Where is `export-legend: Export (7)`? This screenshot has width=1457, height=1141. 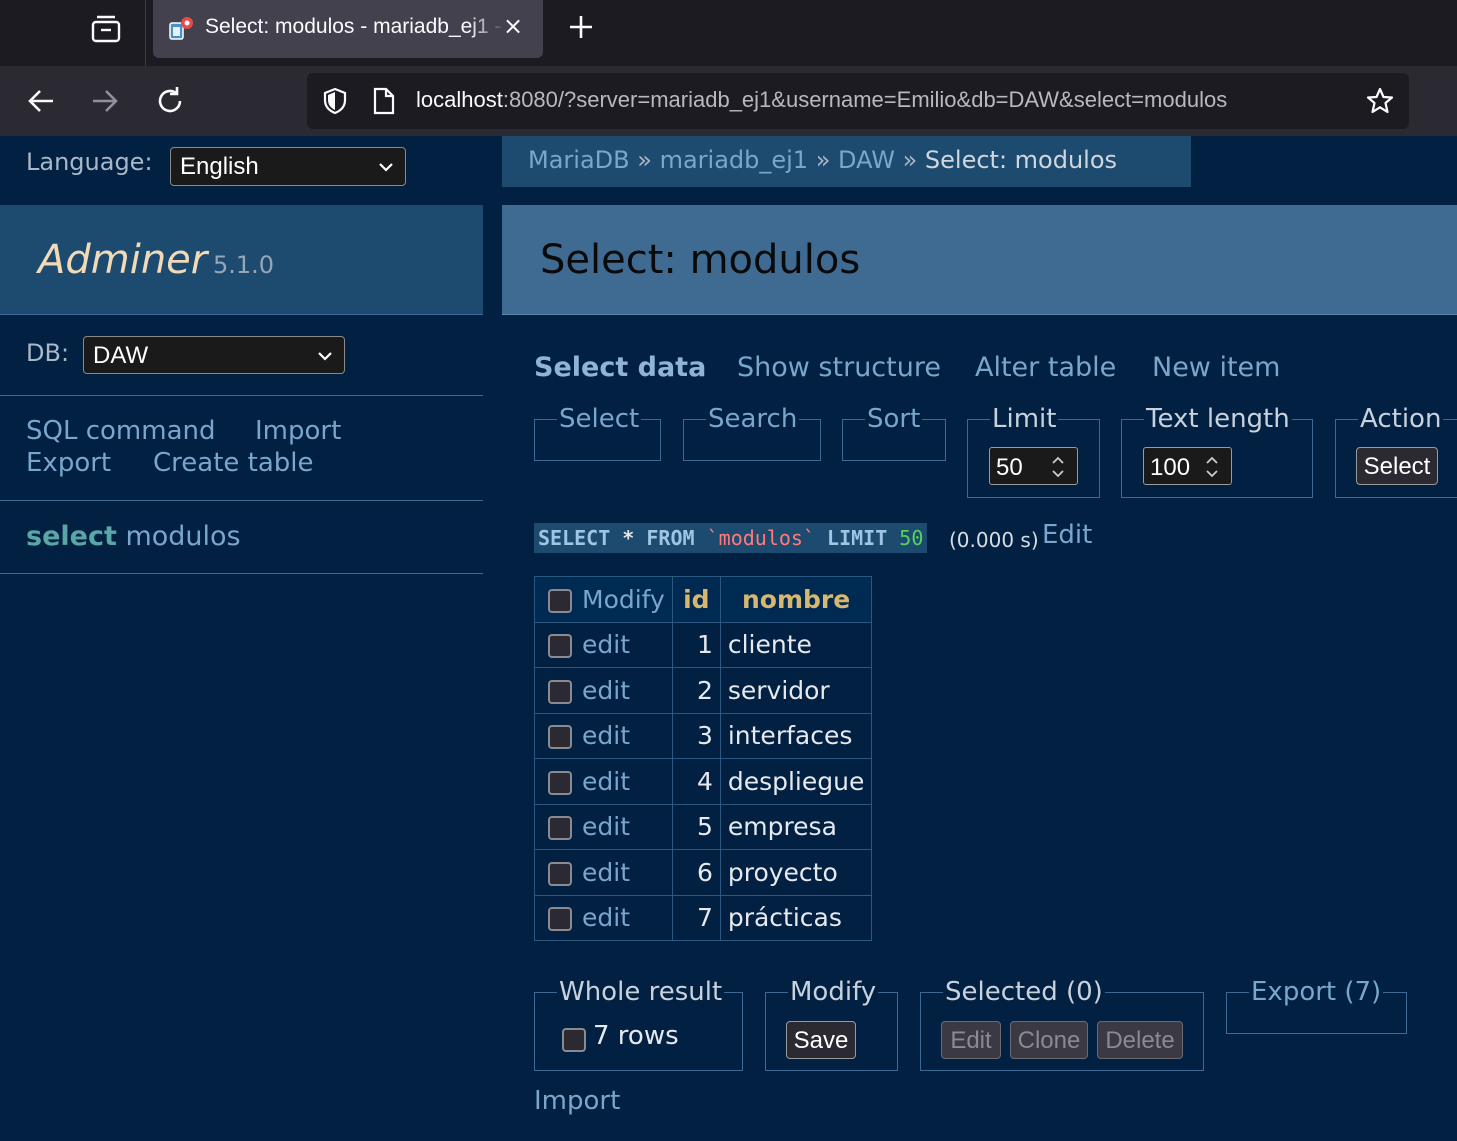
export-legend: Export (7) is located at coordinates (1316, 992).